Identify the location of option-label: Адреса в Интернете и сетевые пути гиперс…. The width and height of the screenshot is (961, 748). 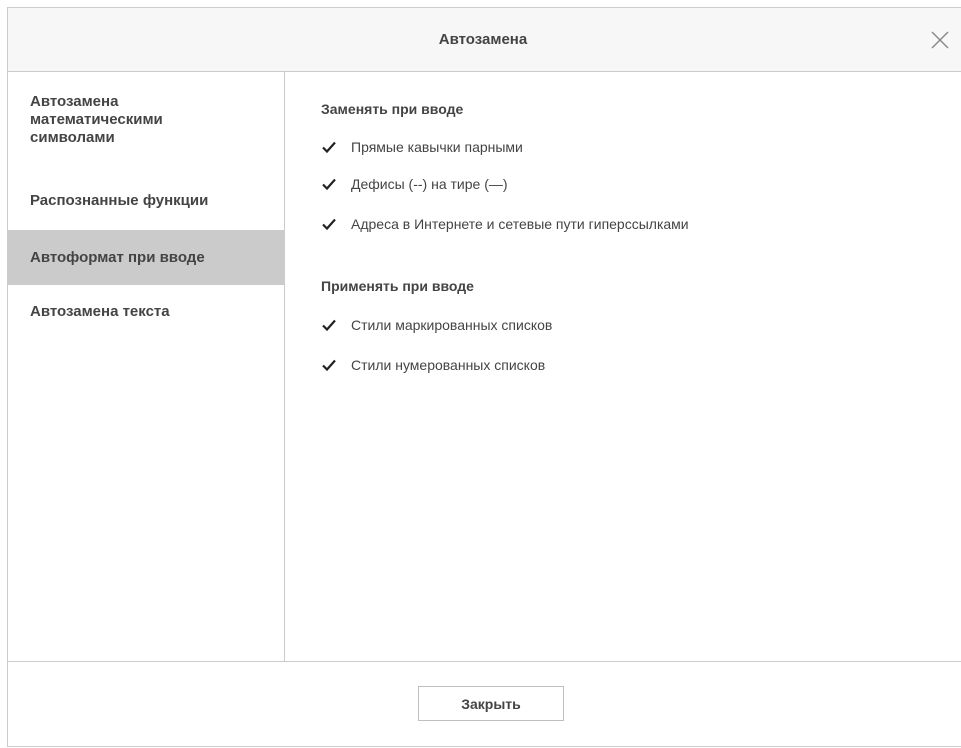
(520, 224).